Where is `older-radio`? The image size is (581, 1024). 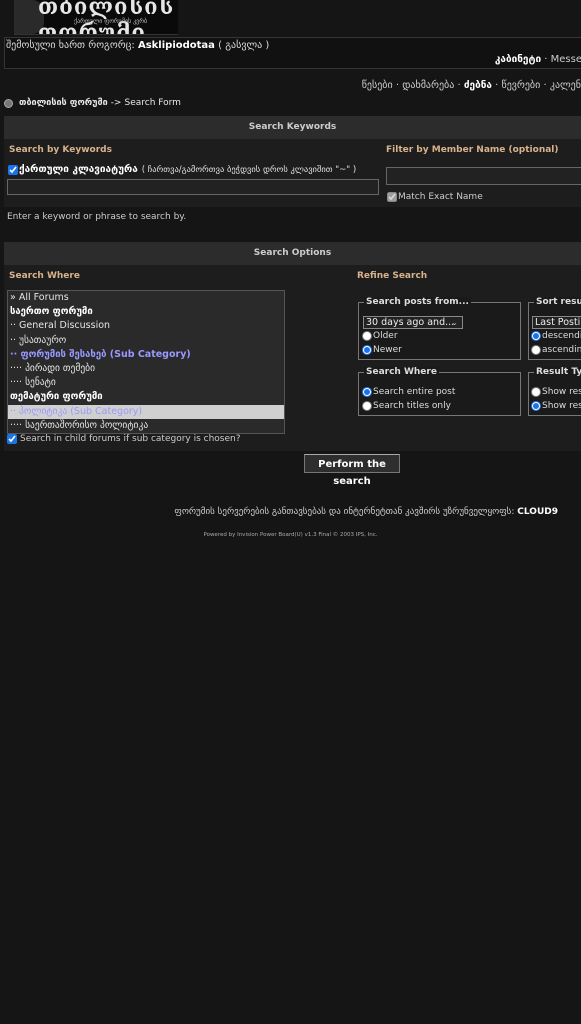
older-radio is located at coordinates (367, 336).